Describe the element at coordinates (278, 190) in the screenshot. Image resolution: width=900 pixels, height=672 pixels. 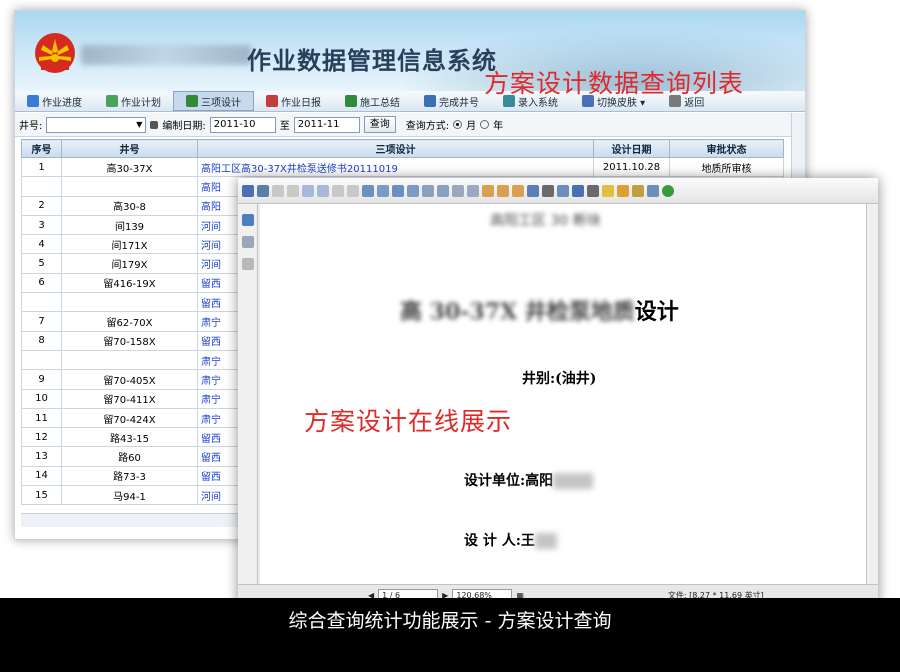
I see `first-icon` at that location.